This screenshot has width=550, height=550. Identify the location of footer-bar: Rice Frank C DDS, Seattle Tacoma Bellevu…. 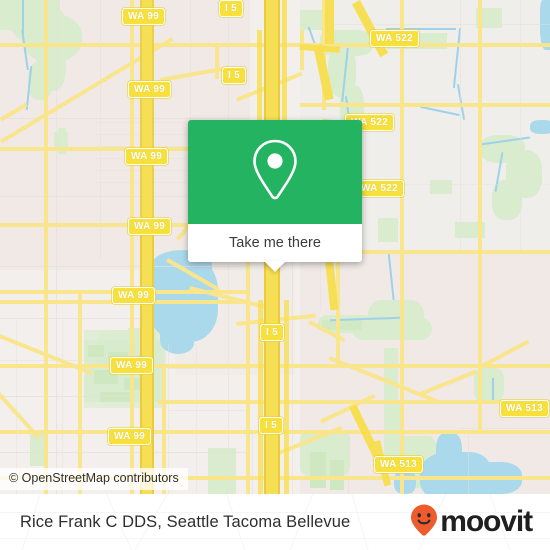
(275, 522).